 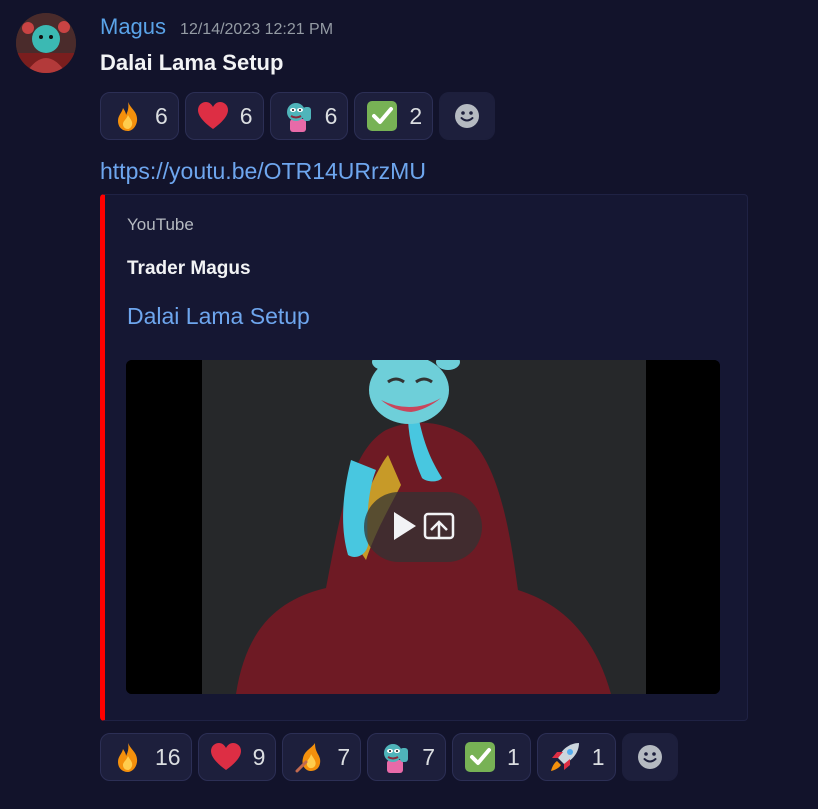 I want to click on embed-provider: YouTube, so click(x=160, y=225).